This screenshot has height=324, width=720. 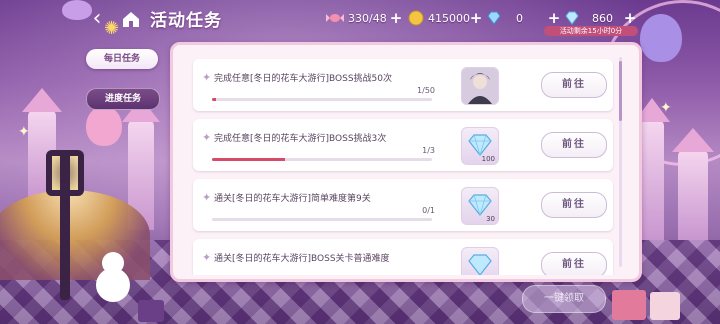 I want to click on coin-icon, so click(x=416, y=18).